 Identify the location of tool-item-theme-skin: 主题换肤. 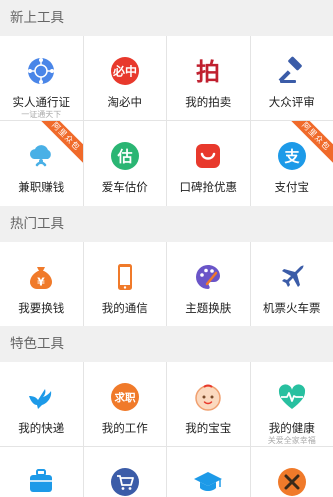
(208, 284).